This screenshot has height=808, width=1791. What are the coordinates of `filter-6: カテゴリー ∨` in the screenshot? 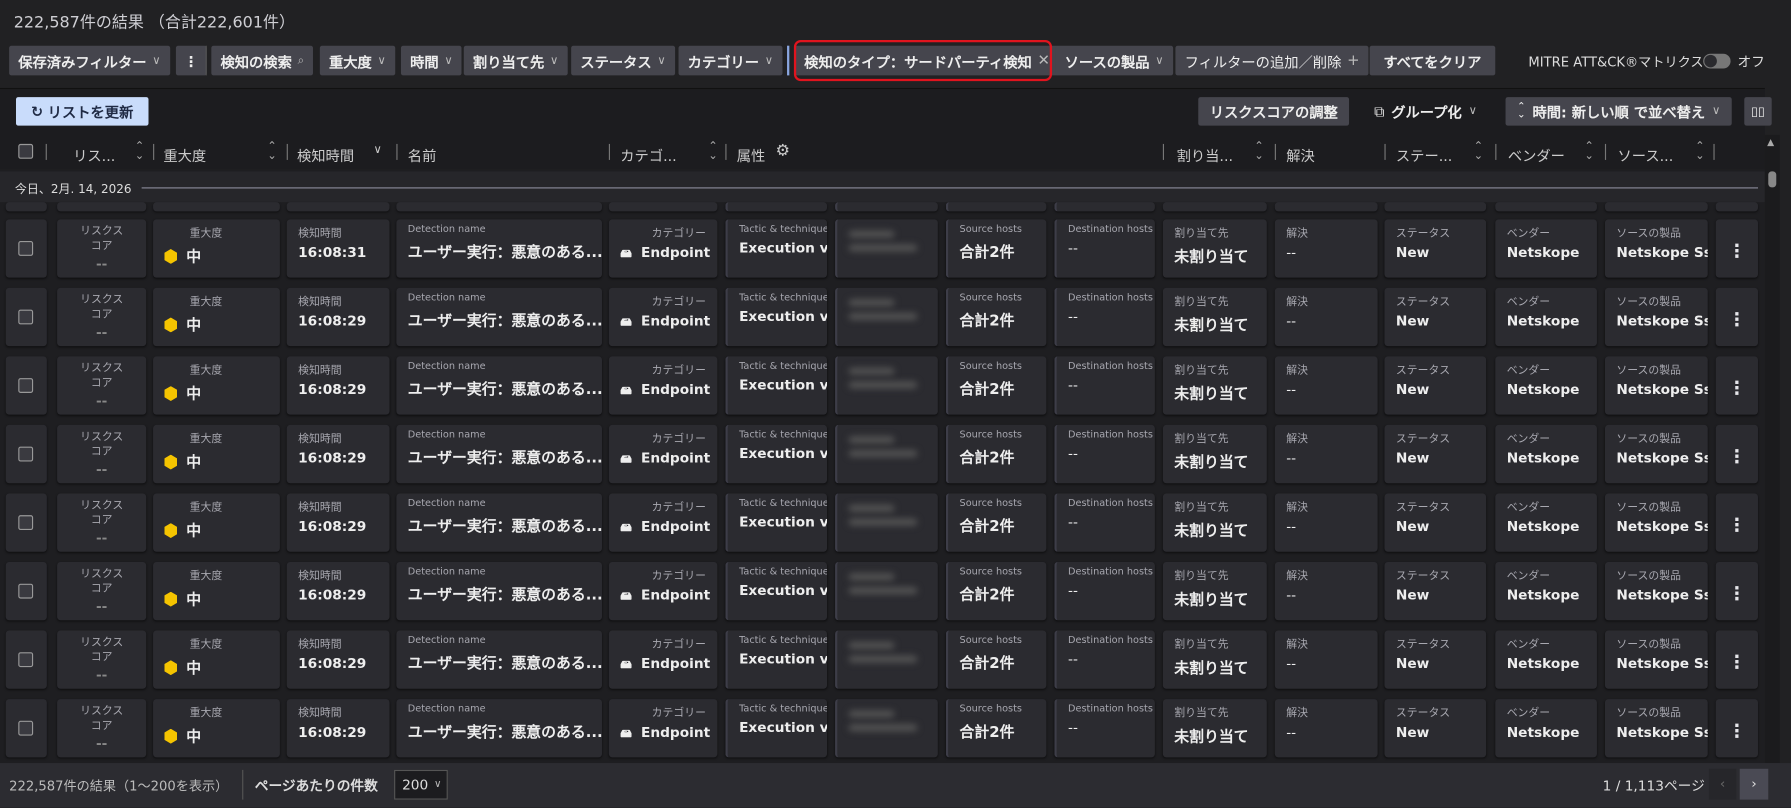 It's located at (730, 60).